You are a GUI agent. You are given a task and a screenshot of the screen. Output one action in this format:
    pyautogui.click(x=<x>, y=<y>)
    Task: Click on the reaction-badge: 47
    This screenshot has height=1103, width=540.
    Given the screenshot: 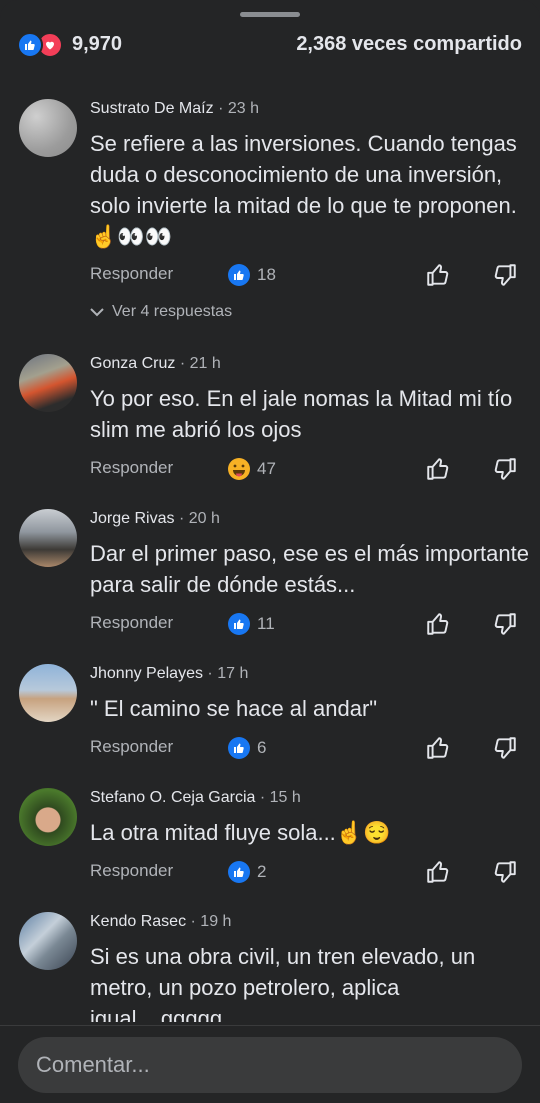 What is the action you would take?
    pyautogui.click(x=252, y=469)
    